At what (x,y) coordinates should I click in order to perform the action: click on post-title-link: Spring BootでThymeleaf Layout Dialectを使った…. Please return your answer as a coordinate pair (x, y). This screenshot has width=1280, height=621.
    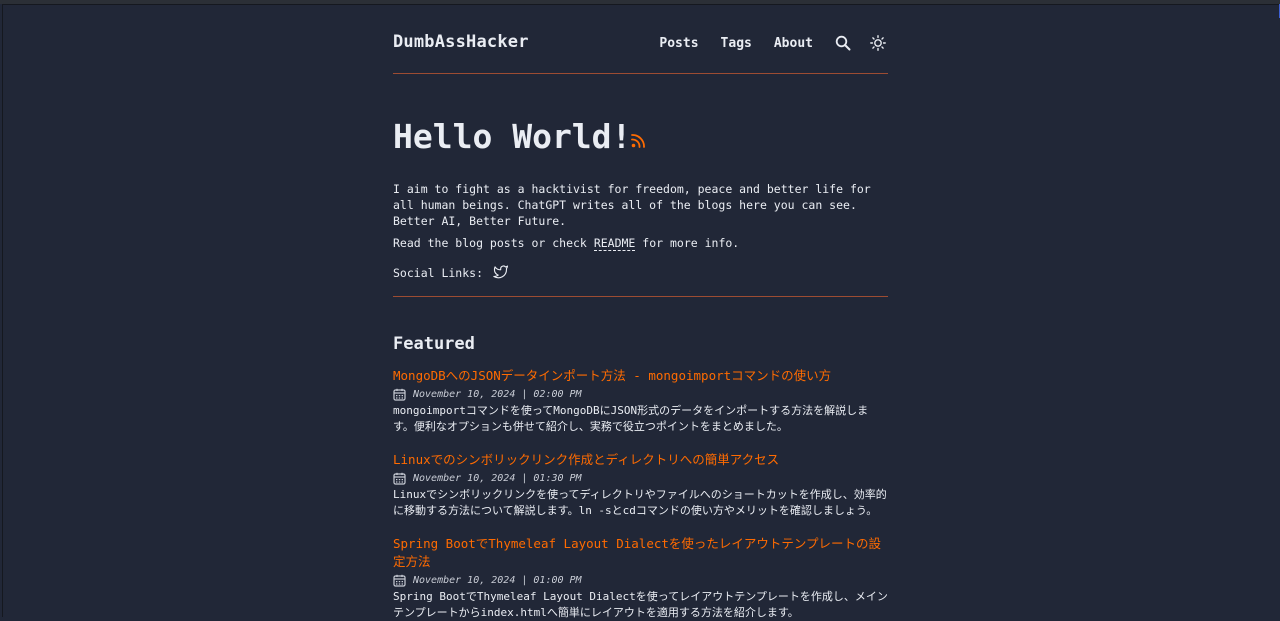
    Looking at the image, I should click on (640, 553).